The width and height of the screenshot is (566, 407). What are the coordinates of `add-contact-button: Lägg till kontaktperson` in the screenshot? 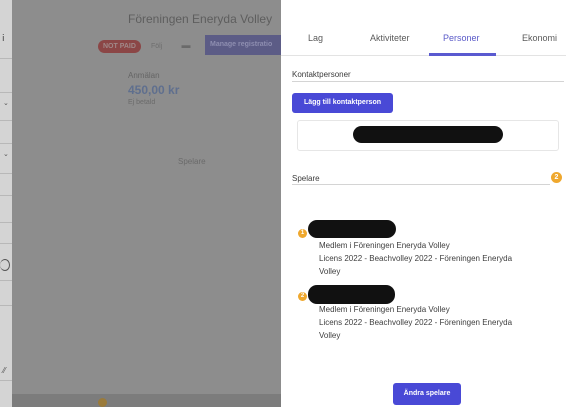 It's located at (342, 103).